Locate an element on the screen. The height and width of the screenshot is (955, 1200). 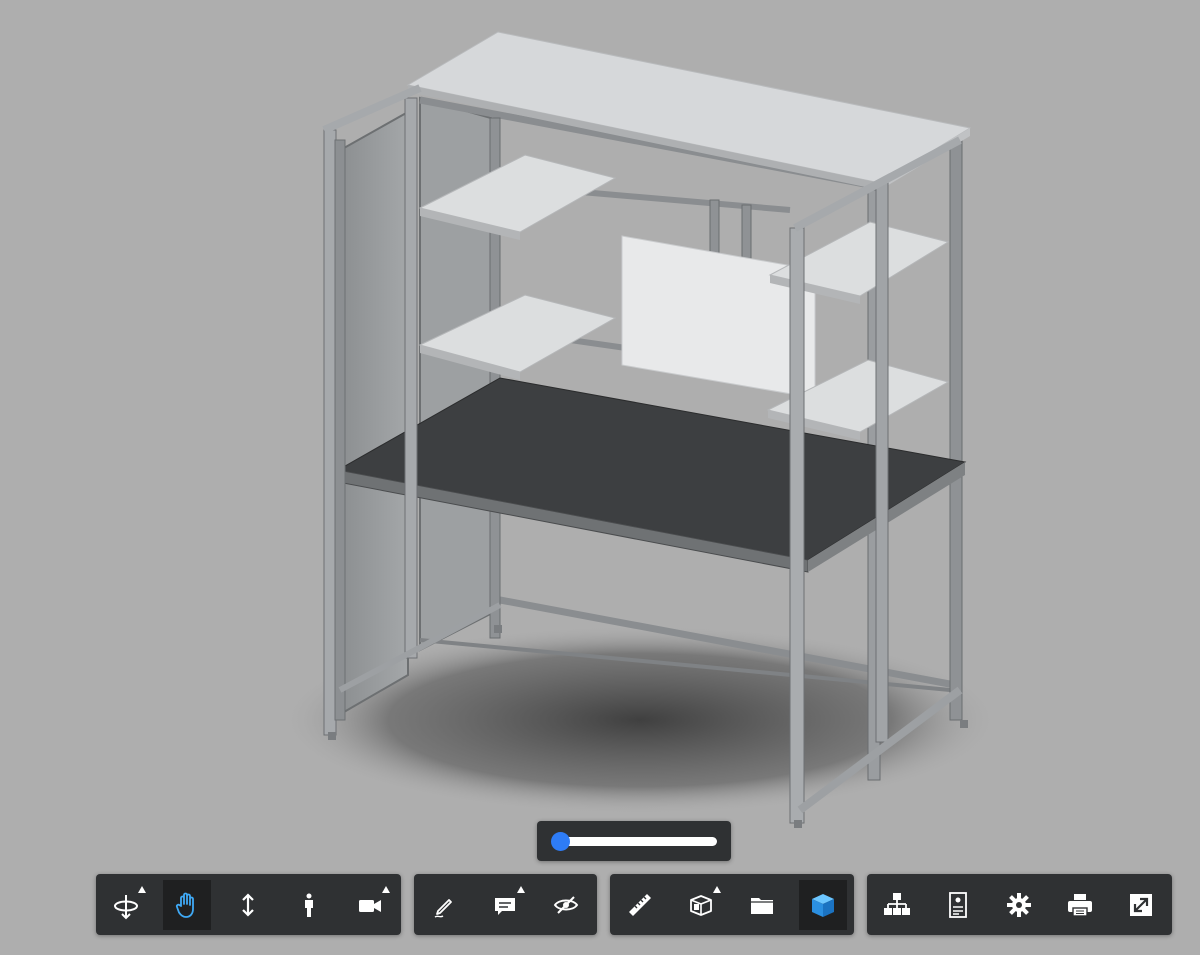
measure-button is located at coordinates (640, 905).